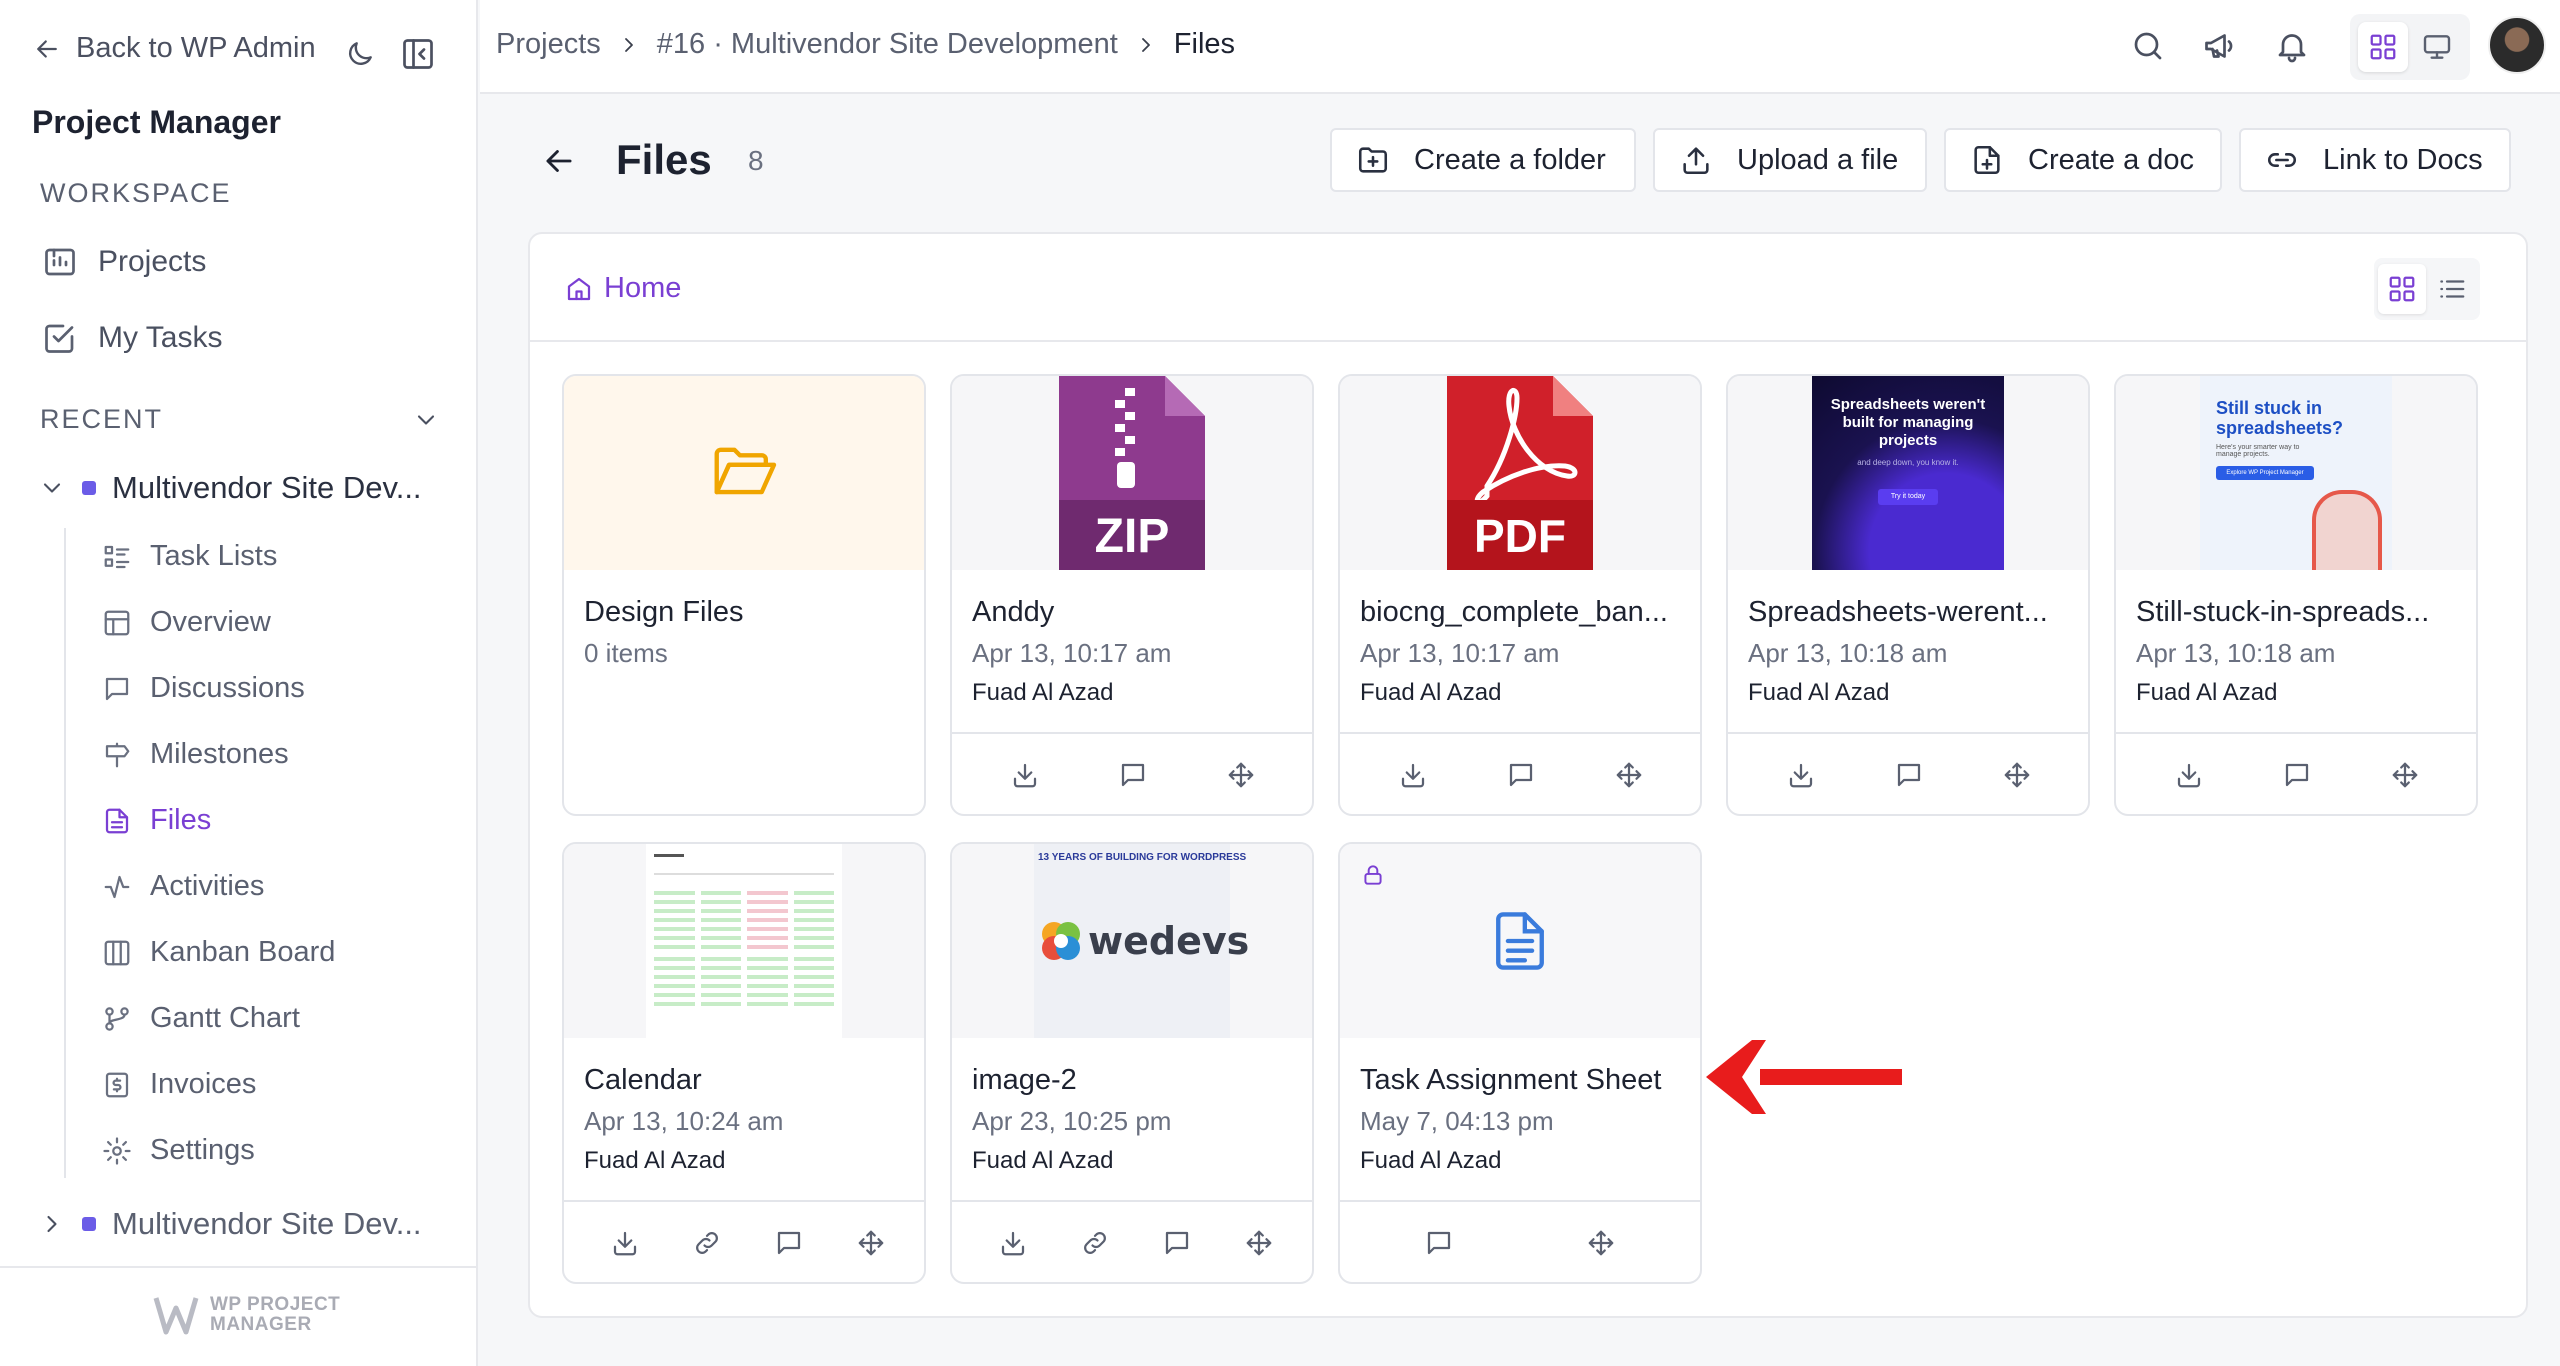 This screenshot has height=1366, width=2560. Describe the element at coordinates (1511, 1080) in the screenshot. I see `file-name: Task Assignment Sheet` at that location.